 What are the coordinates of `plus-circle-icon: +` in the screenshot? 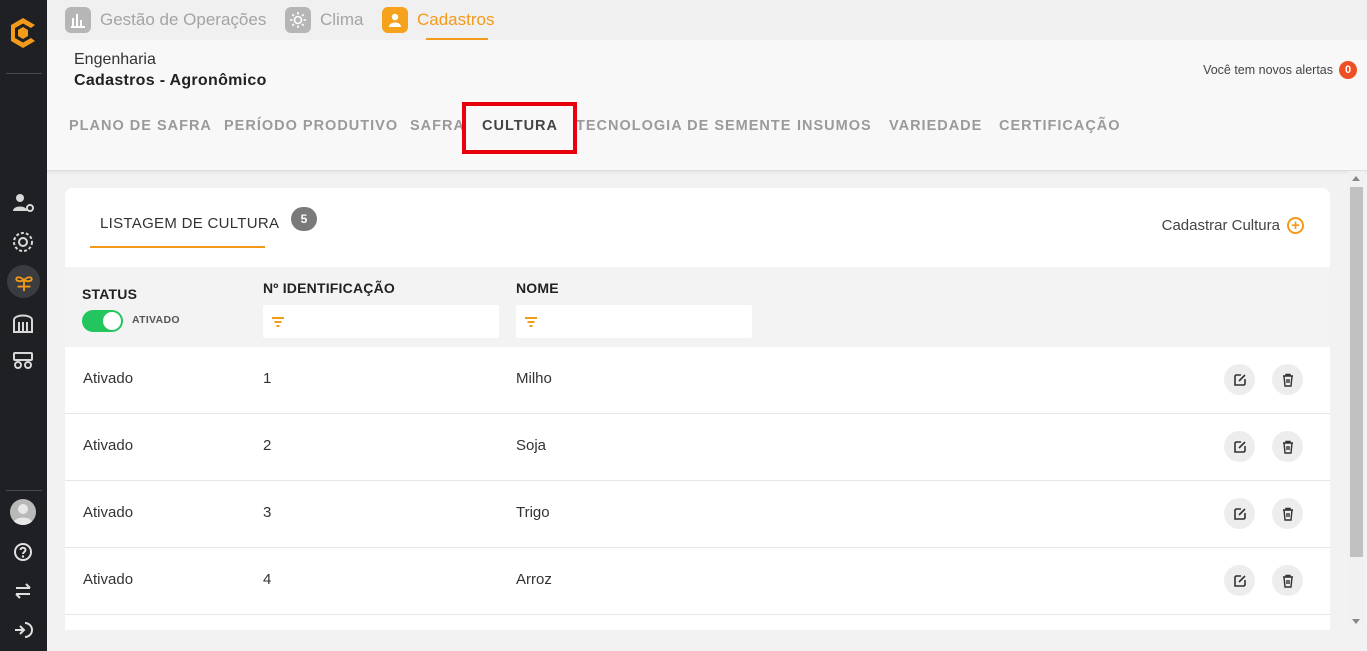 It's located at (1295, 225).